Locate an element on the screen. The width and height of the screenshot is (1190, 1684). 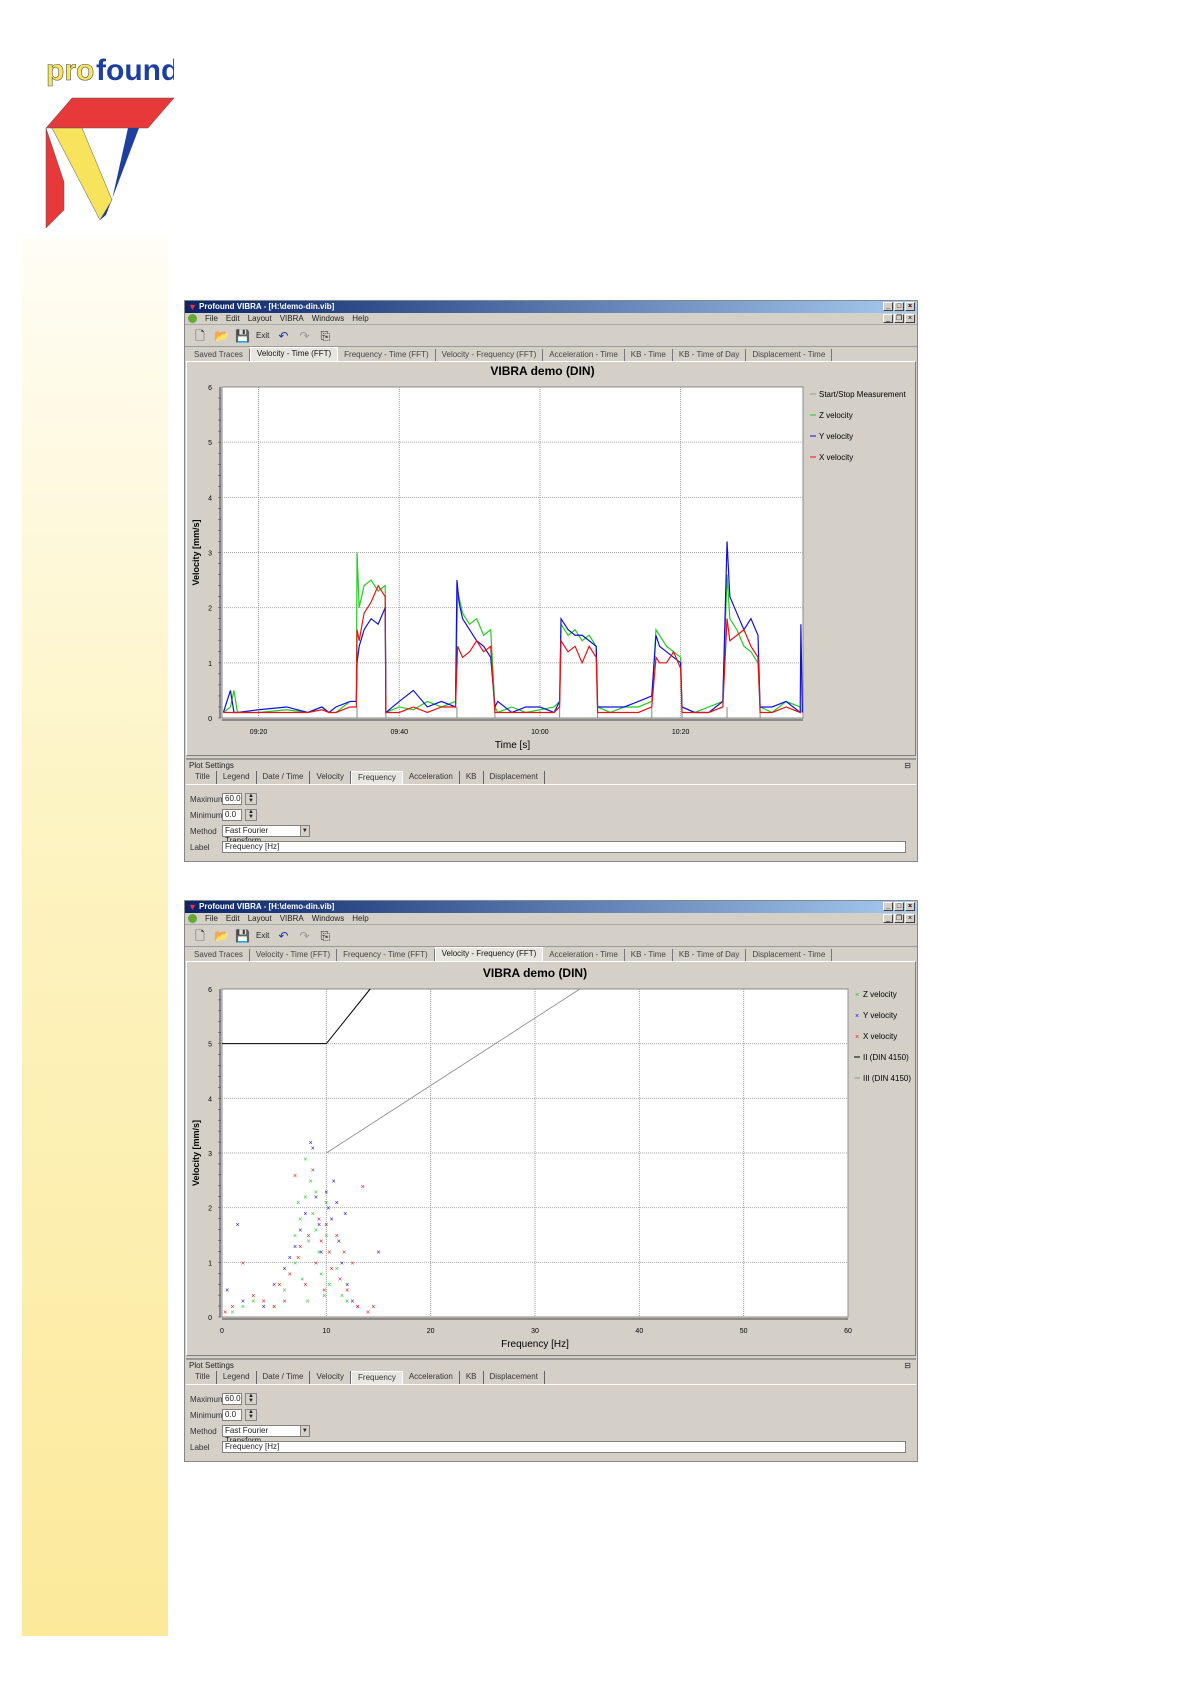
legend-item: X velocity is located at coordinates (836, 457).